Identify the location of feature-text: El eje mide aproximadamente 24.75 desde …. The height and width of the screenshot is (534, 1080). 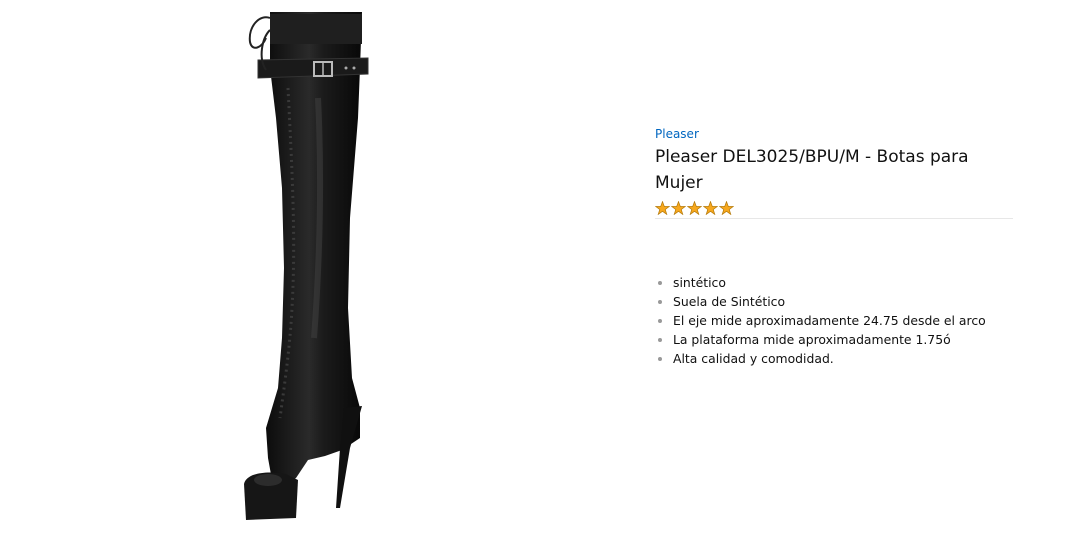
(829, 320).